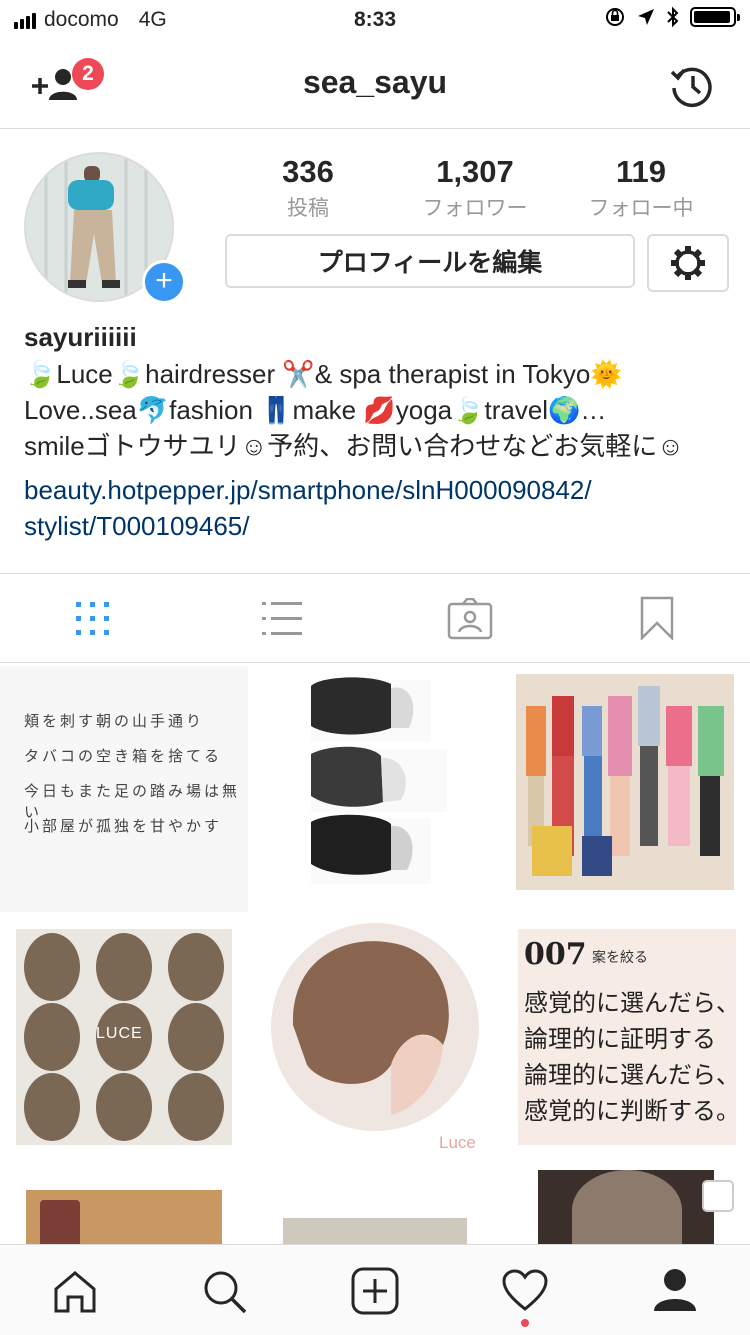  What do you see at coordinates (692, 86) in the screenshot?
I see `history-icon` at bounding box center [692, 86].